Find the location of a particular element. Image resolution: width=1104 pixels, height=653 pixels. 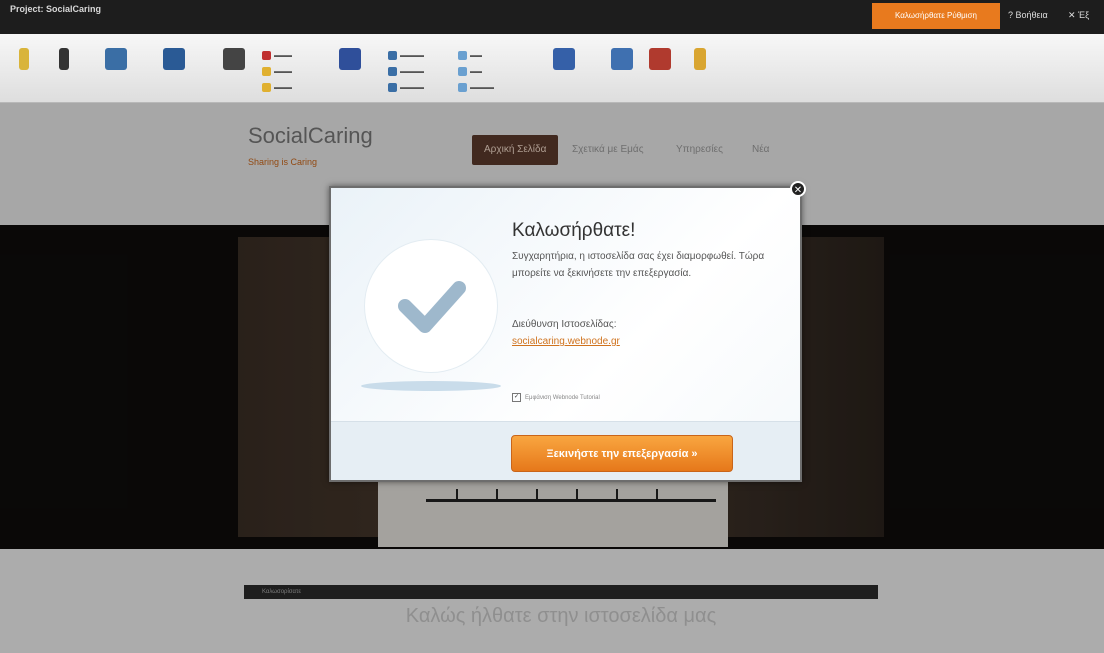

ribbon-mini-1: ▬▬▬ is located at coordinates (277, 56).